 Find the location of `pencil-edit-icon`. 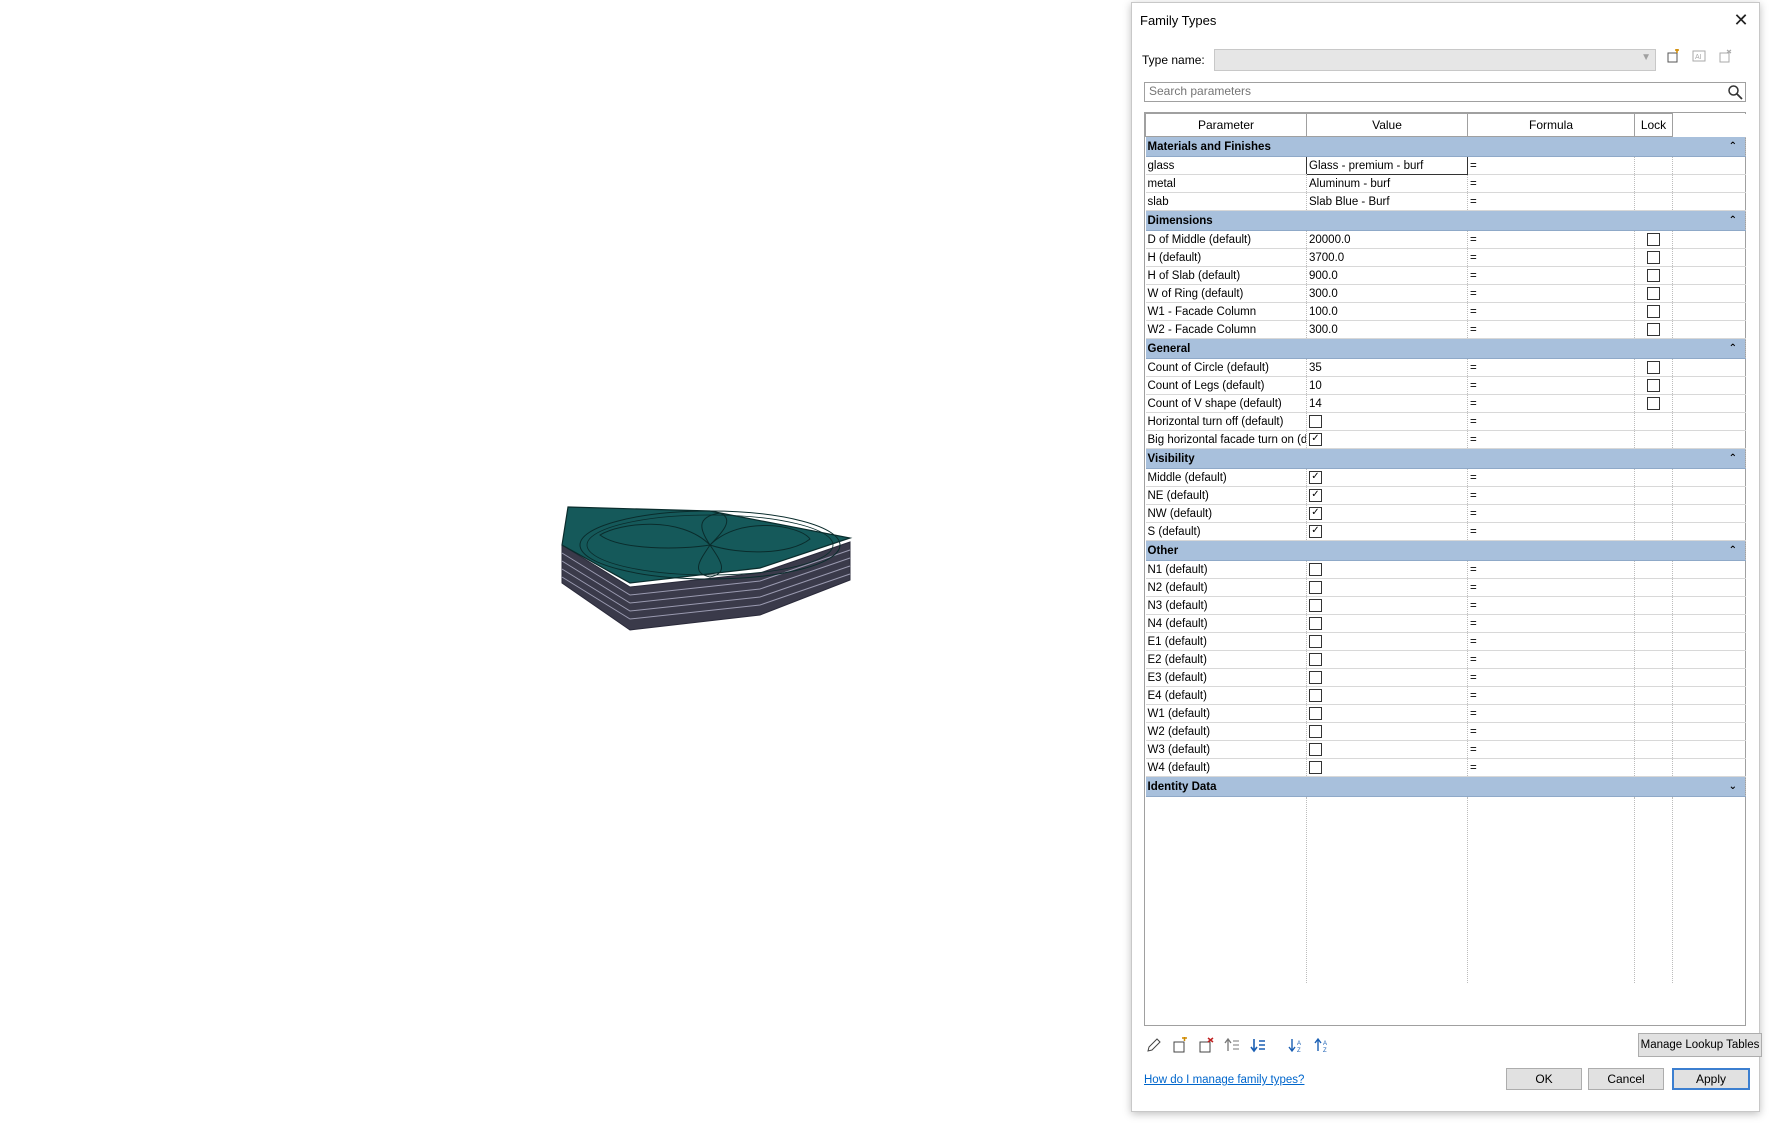

pencil-edit-icon is located at coordinates (1154, 1046).